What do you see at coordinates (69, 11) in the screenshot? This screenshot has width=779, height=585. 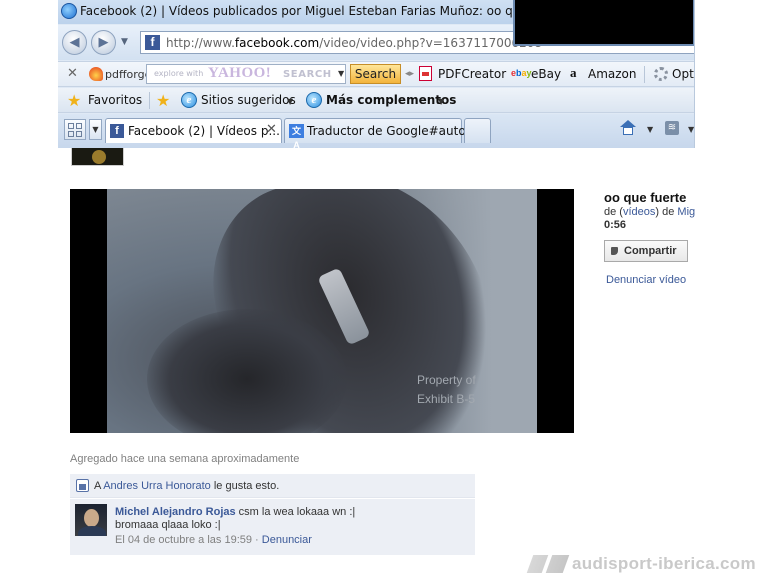 I see `ie-browser-icon` at bounding box center [69, 11].